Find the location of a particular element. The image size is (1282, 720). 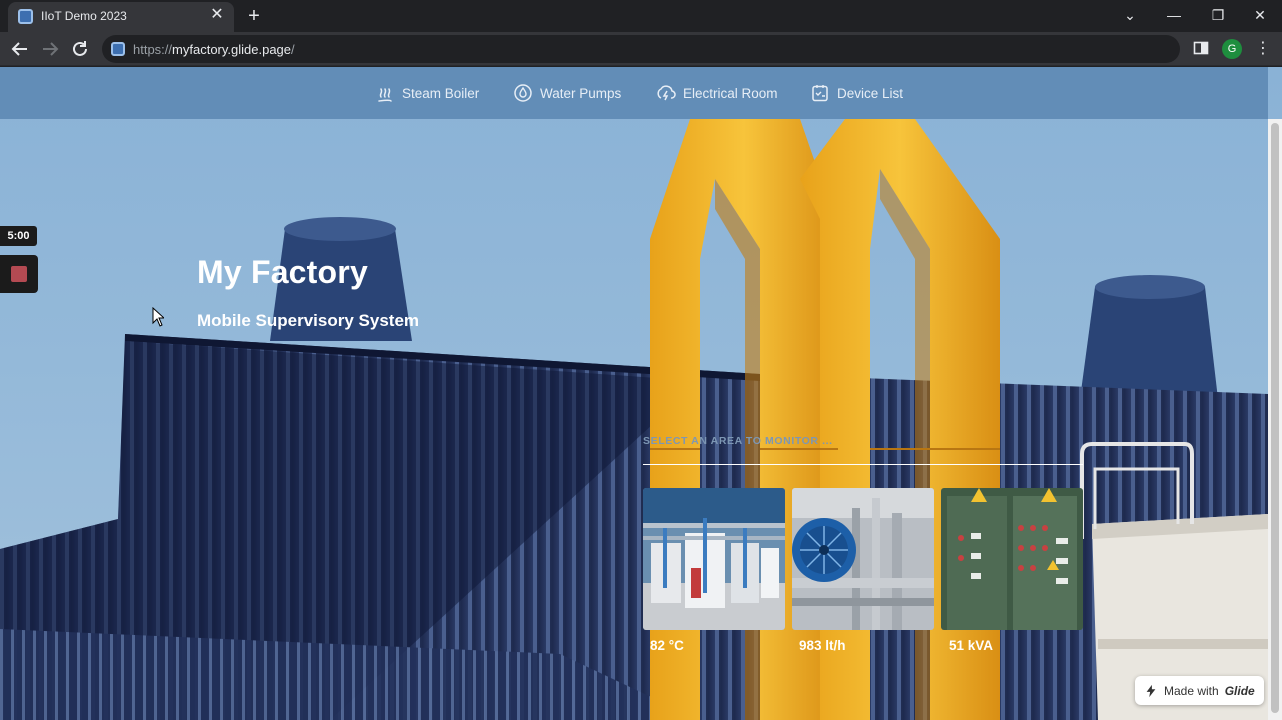

section-divider is located at coordinates (863, 464).